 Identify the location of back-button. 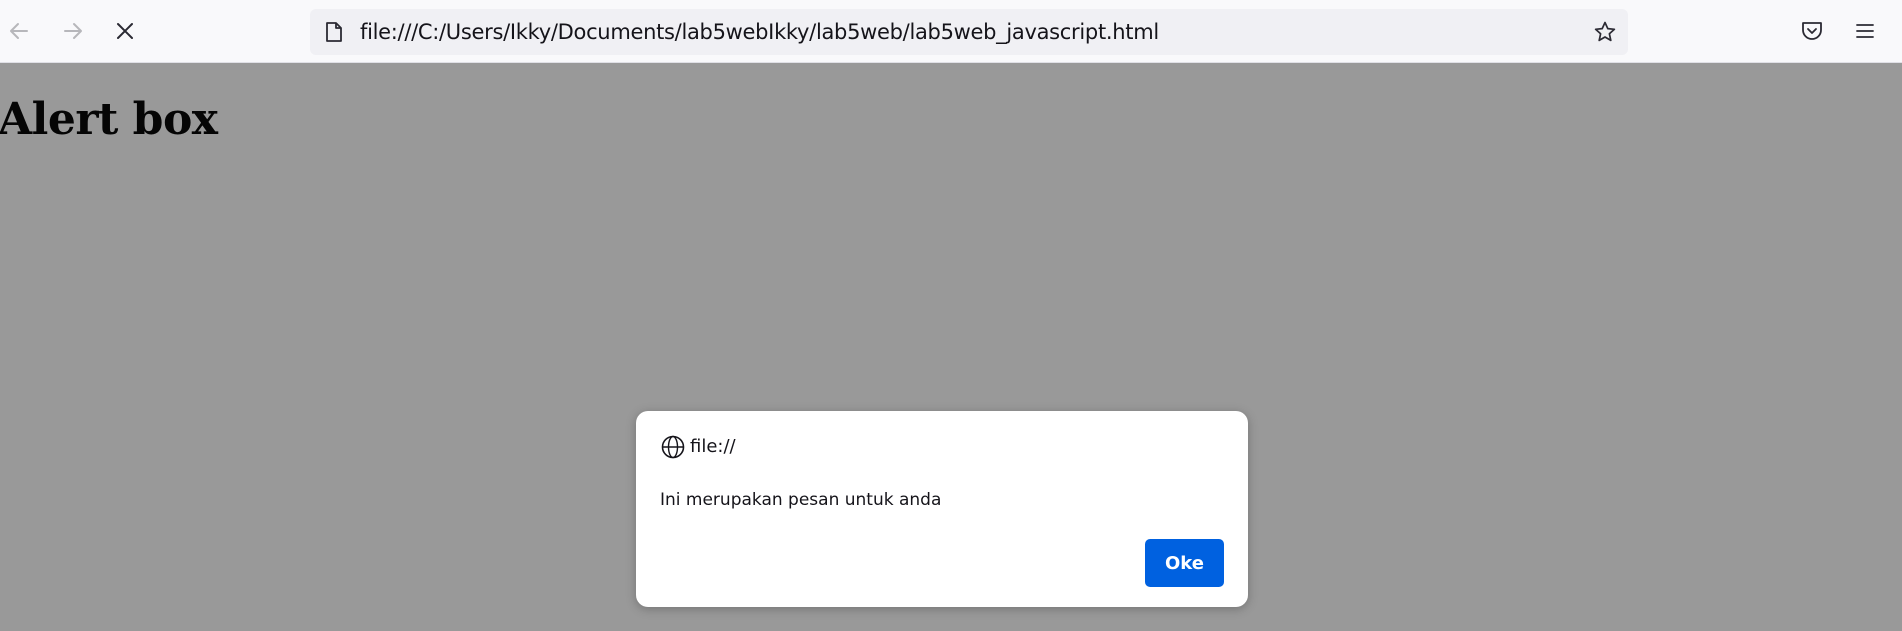
(19, 31).